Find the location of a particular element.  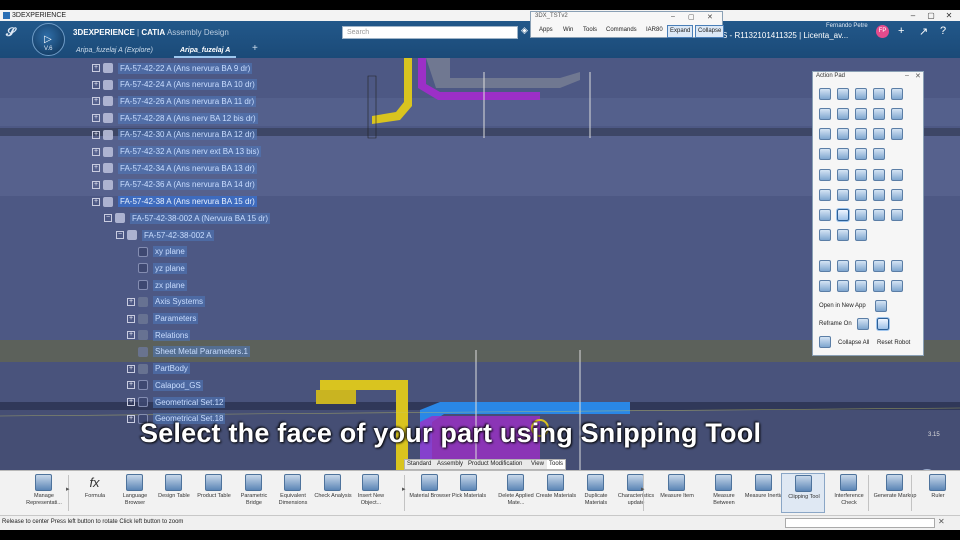

menu-iar80: IAR80 is located at coordinates (654, 30).